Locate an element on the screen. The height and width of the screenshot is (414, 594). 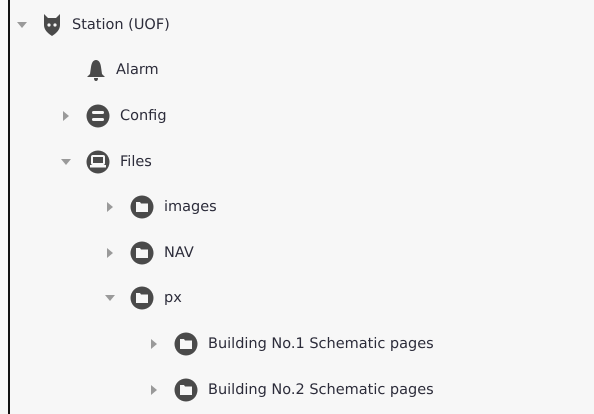
tree-item-label: Station (UOF) is located at coordinates (121, 24).